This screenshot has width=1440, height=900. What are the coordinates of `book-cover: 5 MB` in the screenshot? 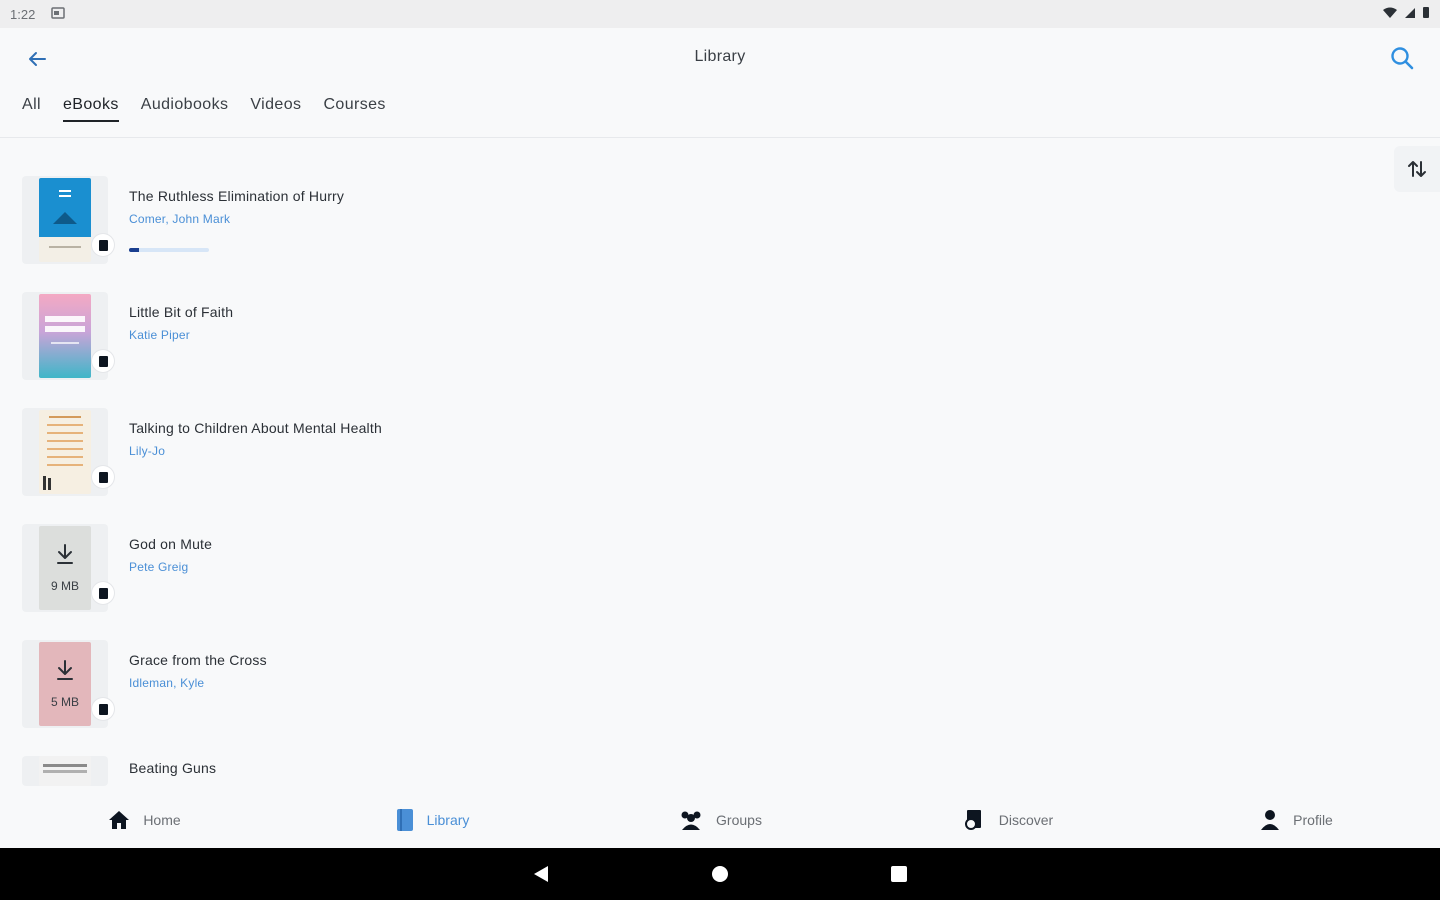 It's located at (68, 684).